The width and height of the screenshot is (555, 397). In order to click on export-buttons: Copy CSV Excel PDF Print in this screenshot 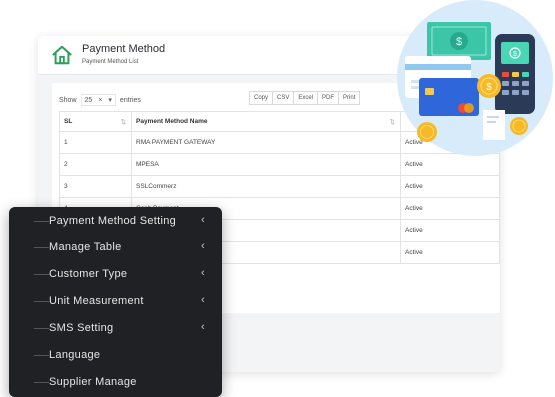, I will do `click(305, 98)`.